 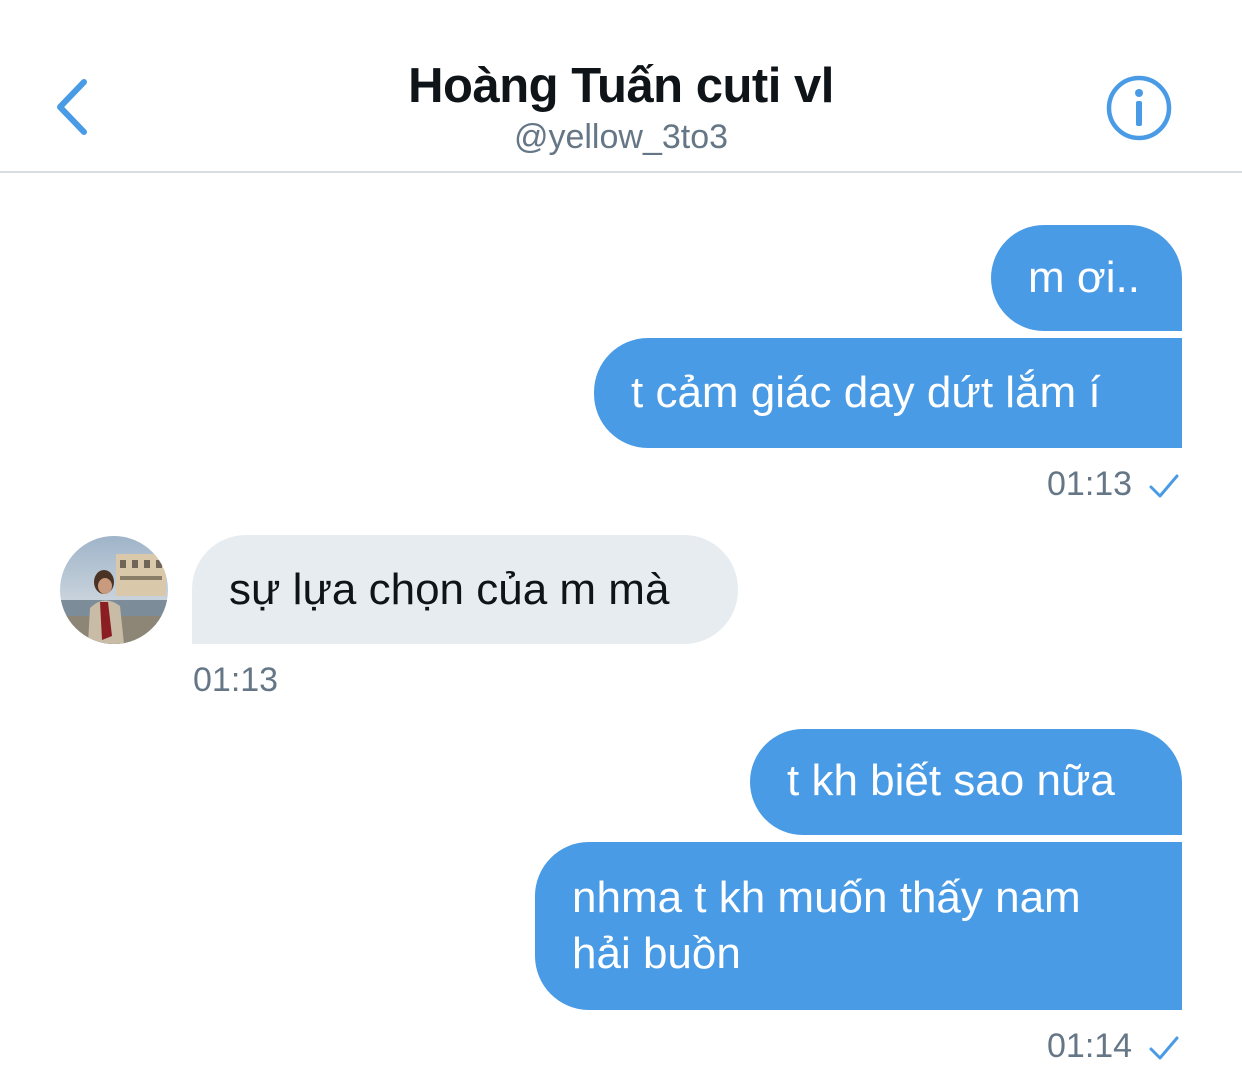 I want to click on message-bubble-sent: nhma t kh muốn thấy nam hải buồn, so click(x=858, y=926).